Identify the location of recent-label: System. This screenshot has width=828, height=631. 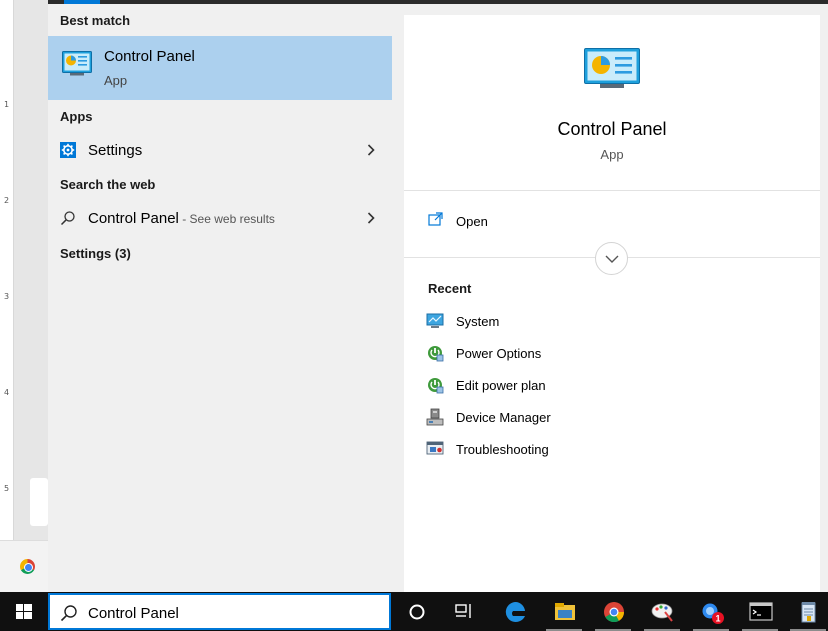
(478, 321).